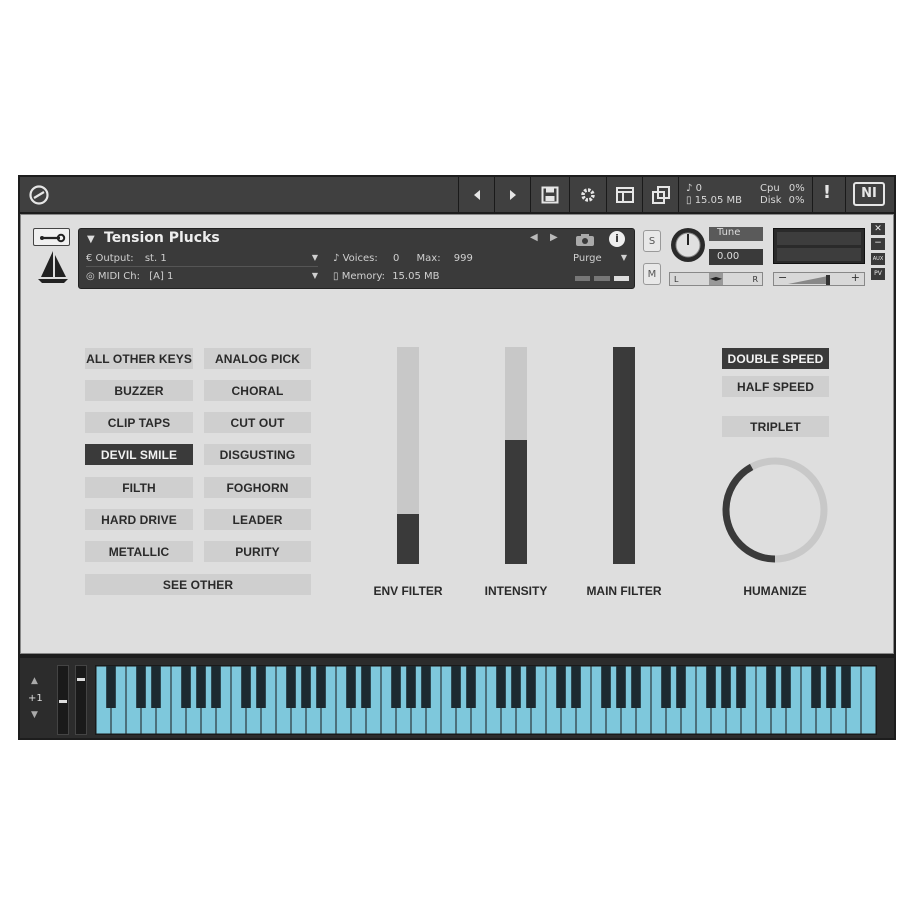 The width and height of the screenshot is (914, 914). Describe the element at coordinates (39, 195) in the screenshot. I see `kontakt-logo-icon` at that location.